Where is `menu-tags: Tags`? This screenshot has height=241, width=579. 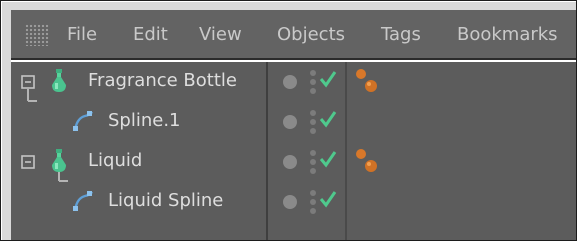 menu-tags: Tags is located at coordinates (401, 35).